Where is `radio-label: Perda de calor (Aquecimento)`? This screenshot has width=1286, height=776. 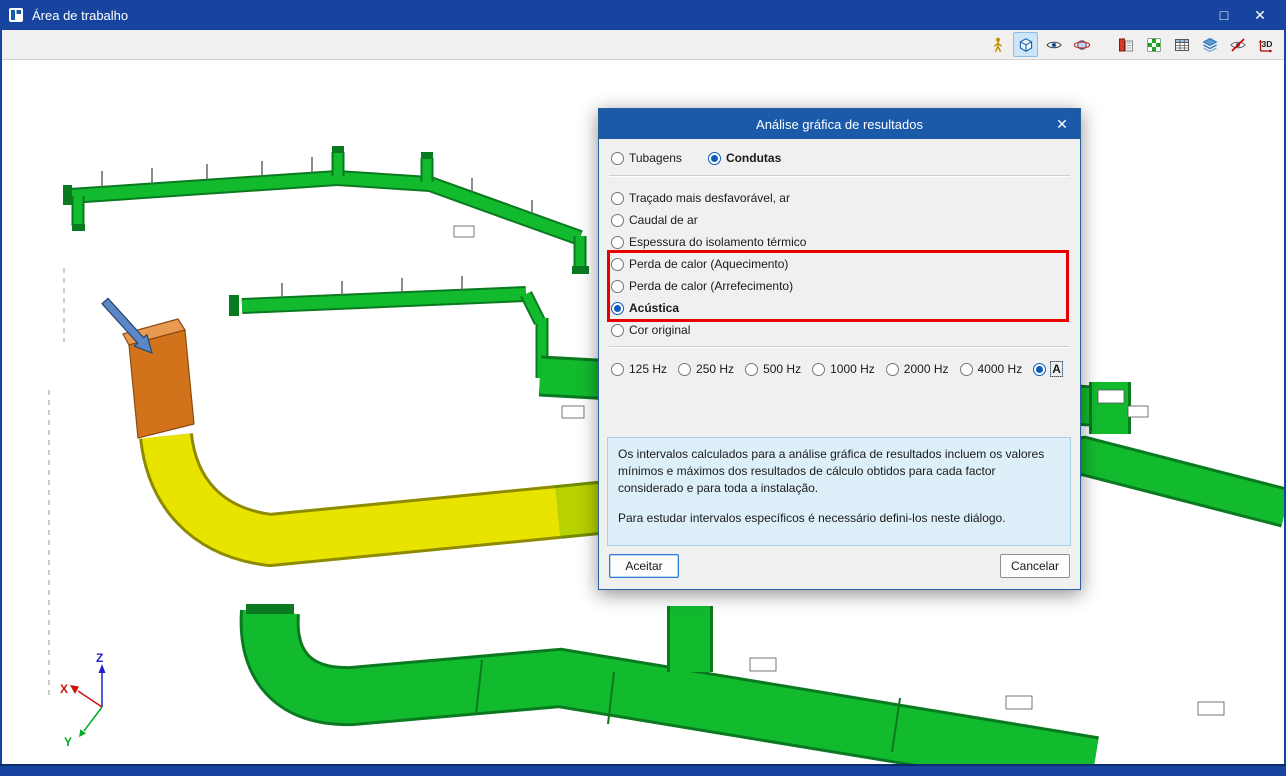 radio-label: Perda de calor (Aquecimento) is located at coordinates (709, 264).